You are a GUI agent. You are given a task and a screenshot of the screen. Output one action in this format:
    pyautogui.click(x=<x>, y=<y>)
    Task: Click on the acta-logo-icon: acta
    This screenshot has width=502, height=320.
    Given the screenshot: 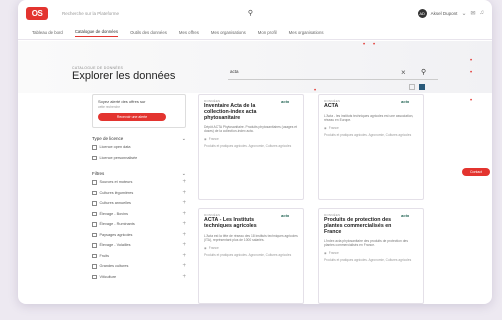 What is the action you would take?
    pyautogui.click(x=405, y=215)
    